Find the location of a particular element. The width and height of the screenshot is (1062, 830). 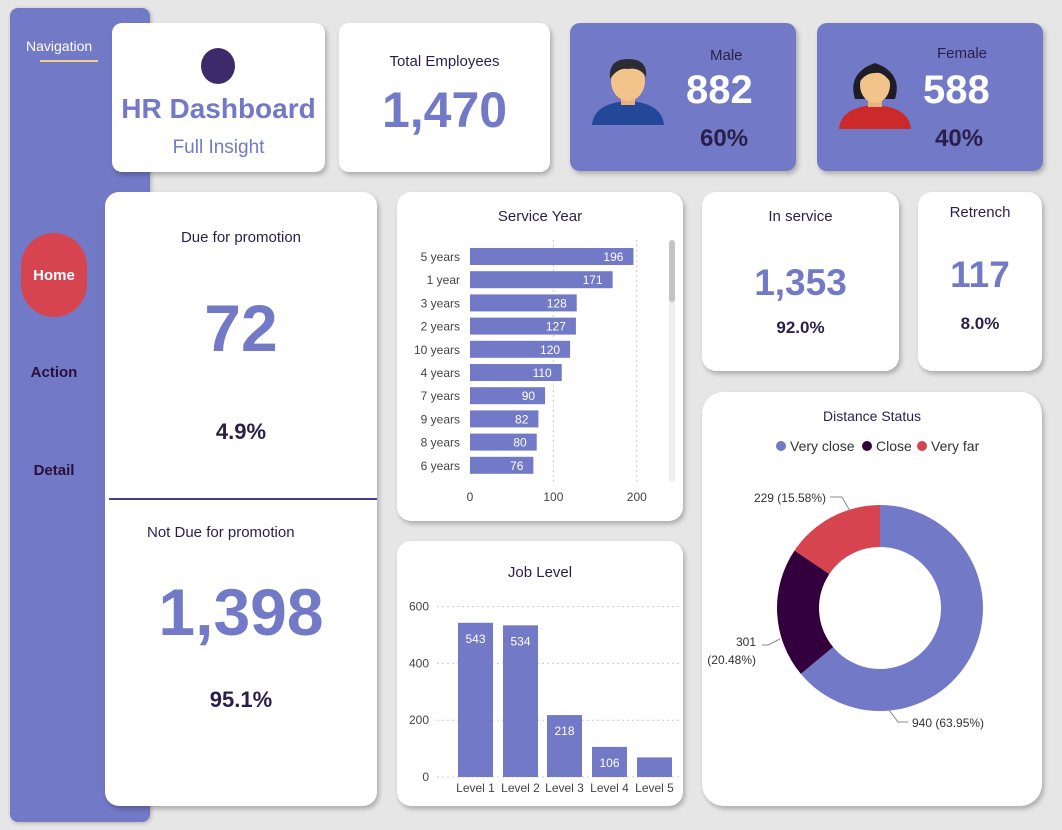

job-level-y-tick: 400 is located at coordinates (419, 663).